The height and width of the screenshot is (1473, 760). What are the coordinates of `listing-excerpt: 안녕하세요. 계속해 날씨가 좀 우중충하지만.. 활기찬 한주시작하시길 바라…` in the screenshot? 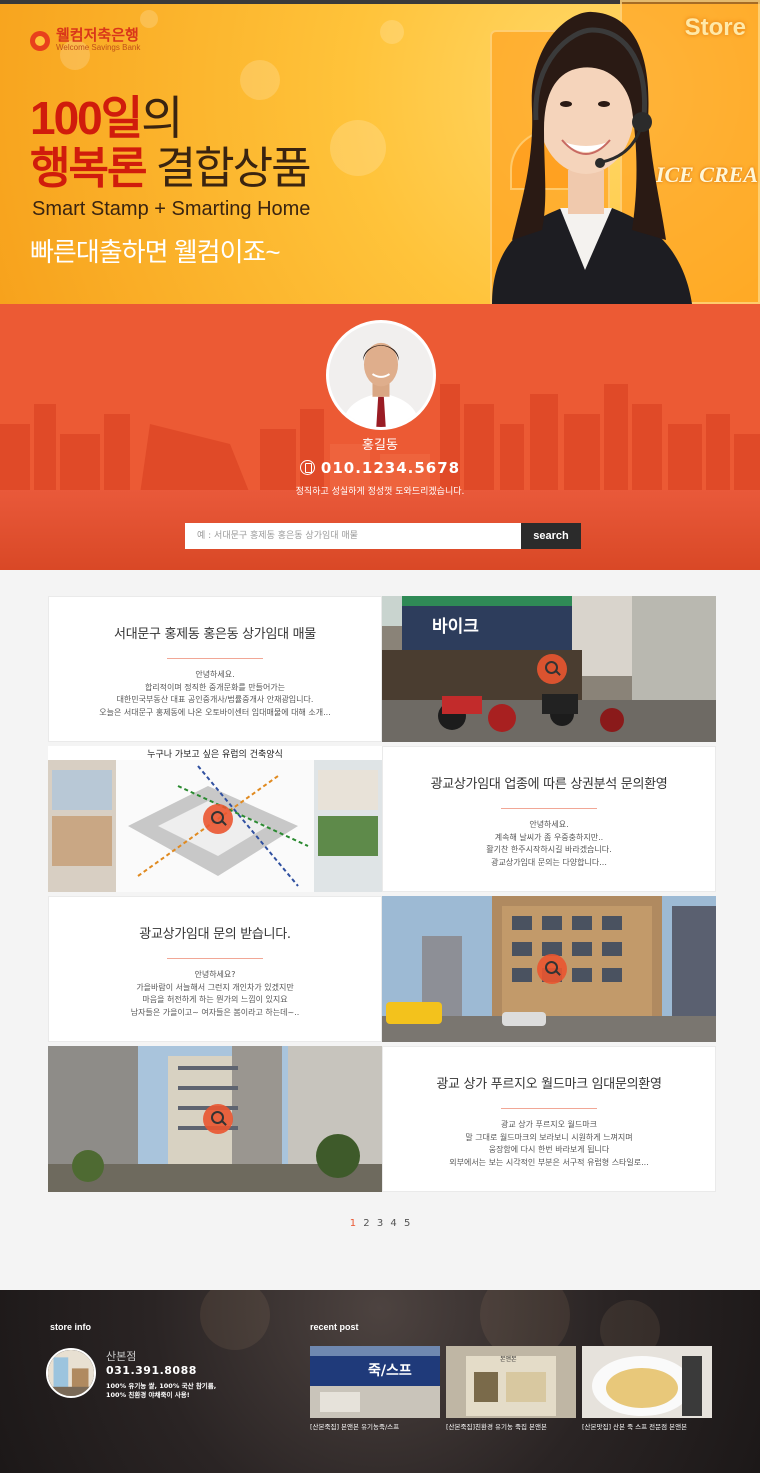 It's located at (549, 843).